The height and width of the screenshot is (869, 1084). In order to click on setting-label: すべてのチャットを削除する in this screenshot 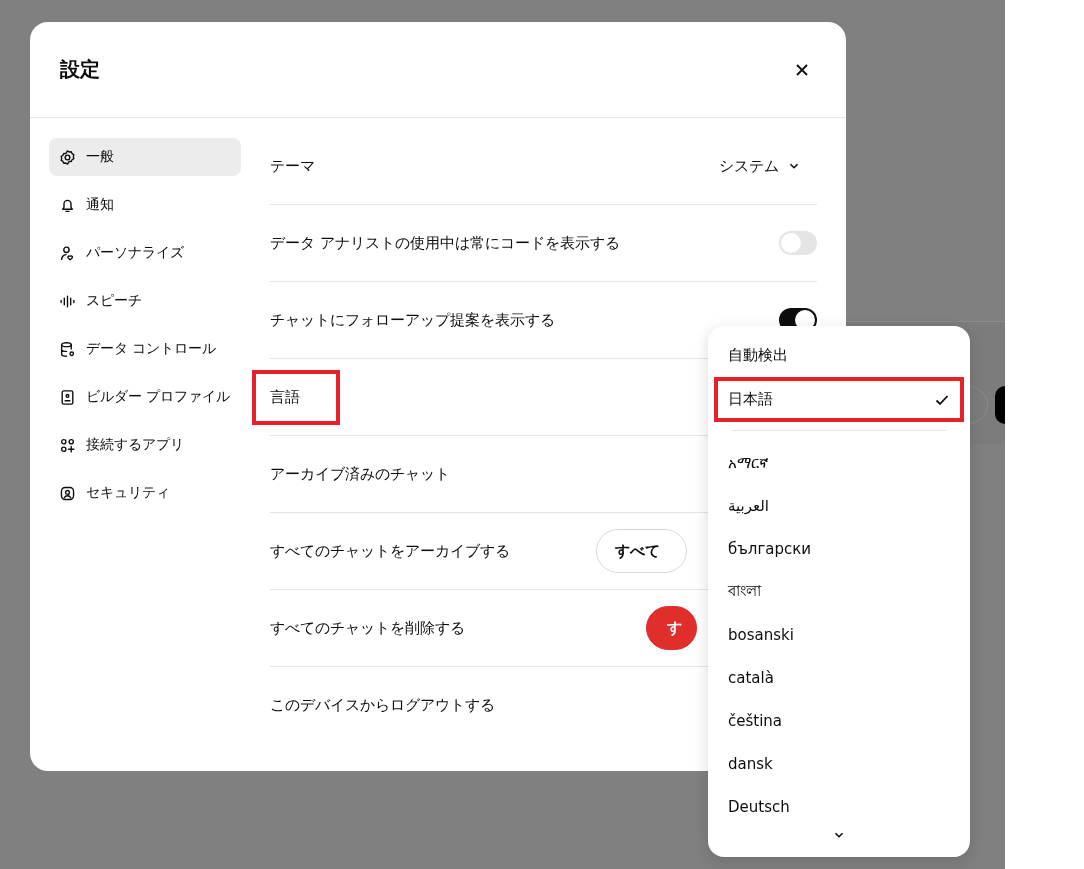, I will do `click(367, 628)`.